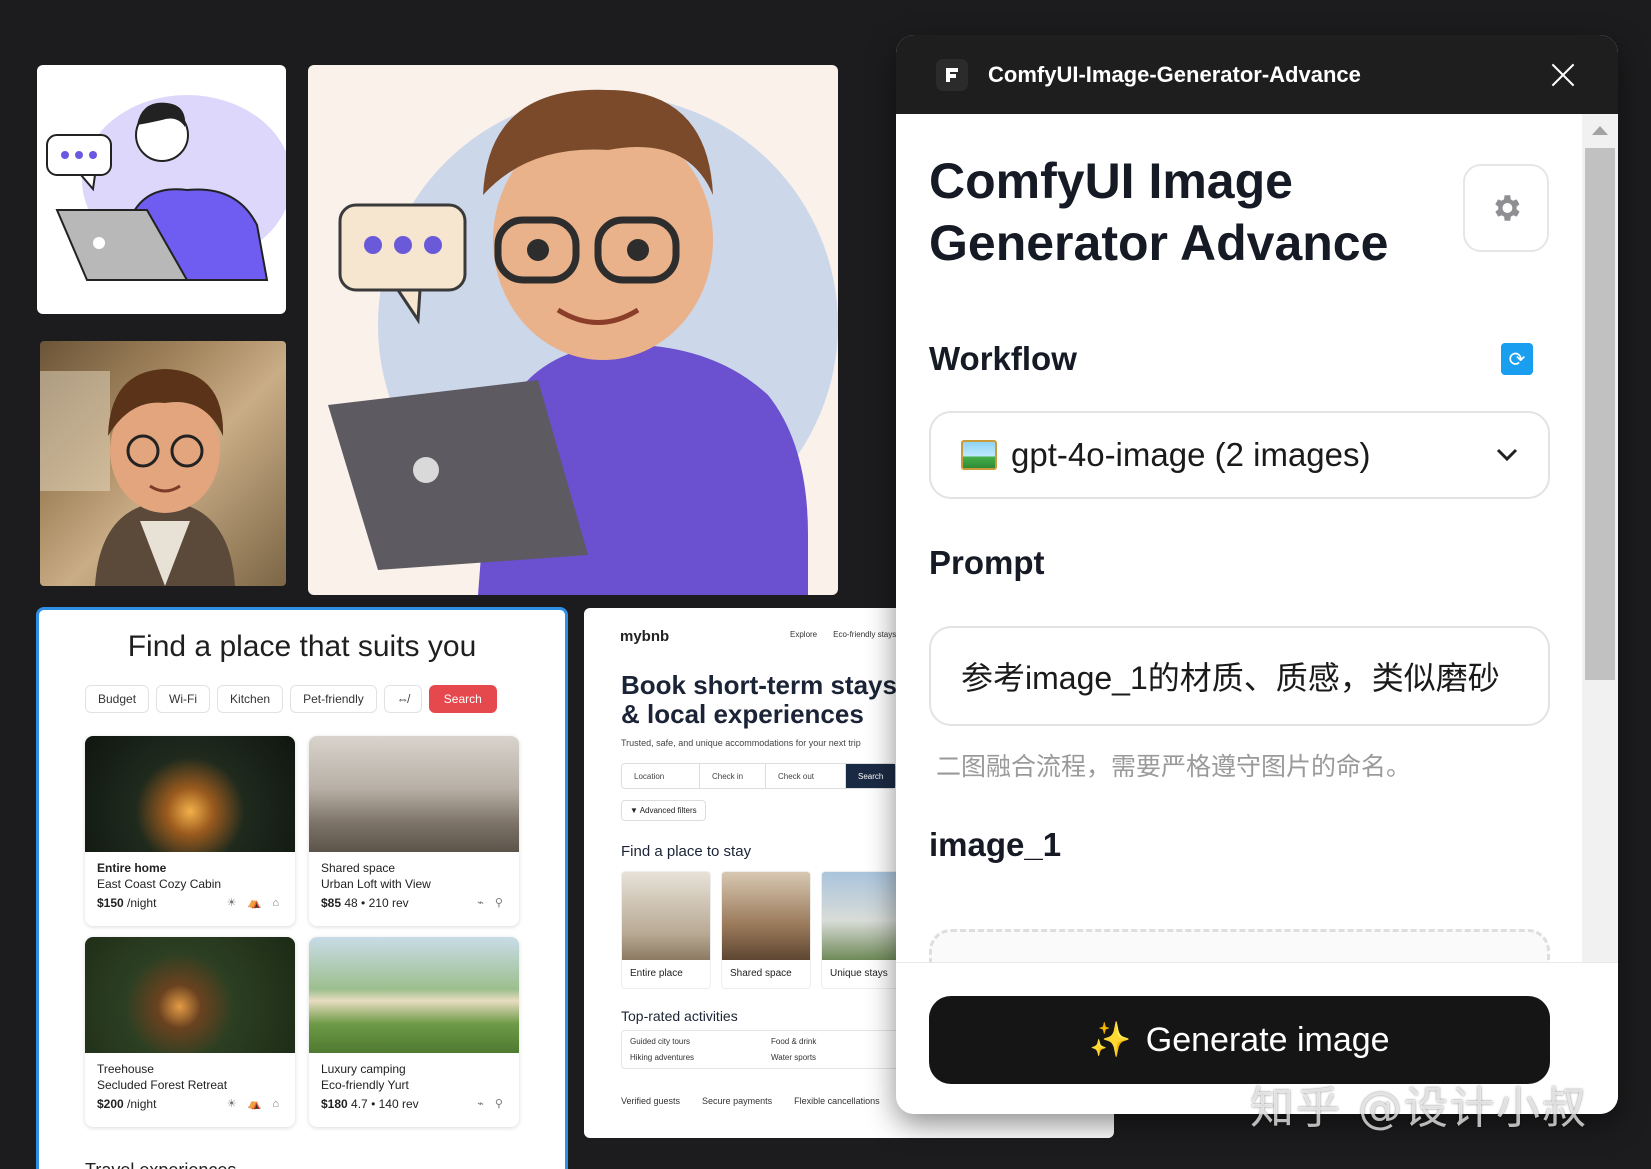 Image resolution: width=1651 pixels, height=1169 pixels. What do you see at coordinates (1507, 455) in the screenshot?
I see `chevron-down-icon` at bounding box center [1507, 455].